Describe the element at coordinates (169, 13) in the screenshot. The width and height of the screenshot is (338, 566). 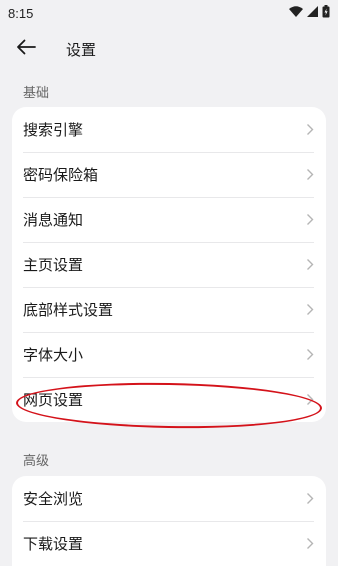
I see `status-bar: 8:15` at that location.